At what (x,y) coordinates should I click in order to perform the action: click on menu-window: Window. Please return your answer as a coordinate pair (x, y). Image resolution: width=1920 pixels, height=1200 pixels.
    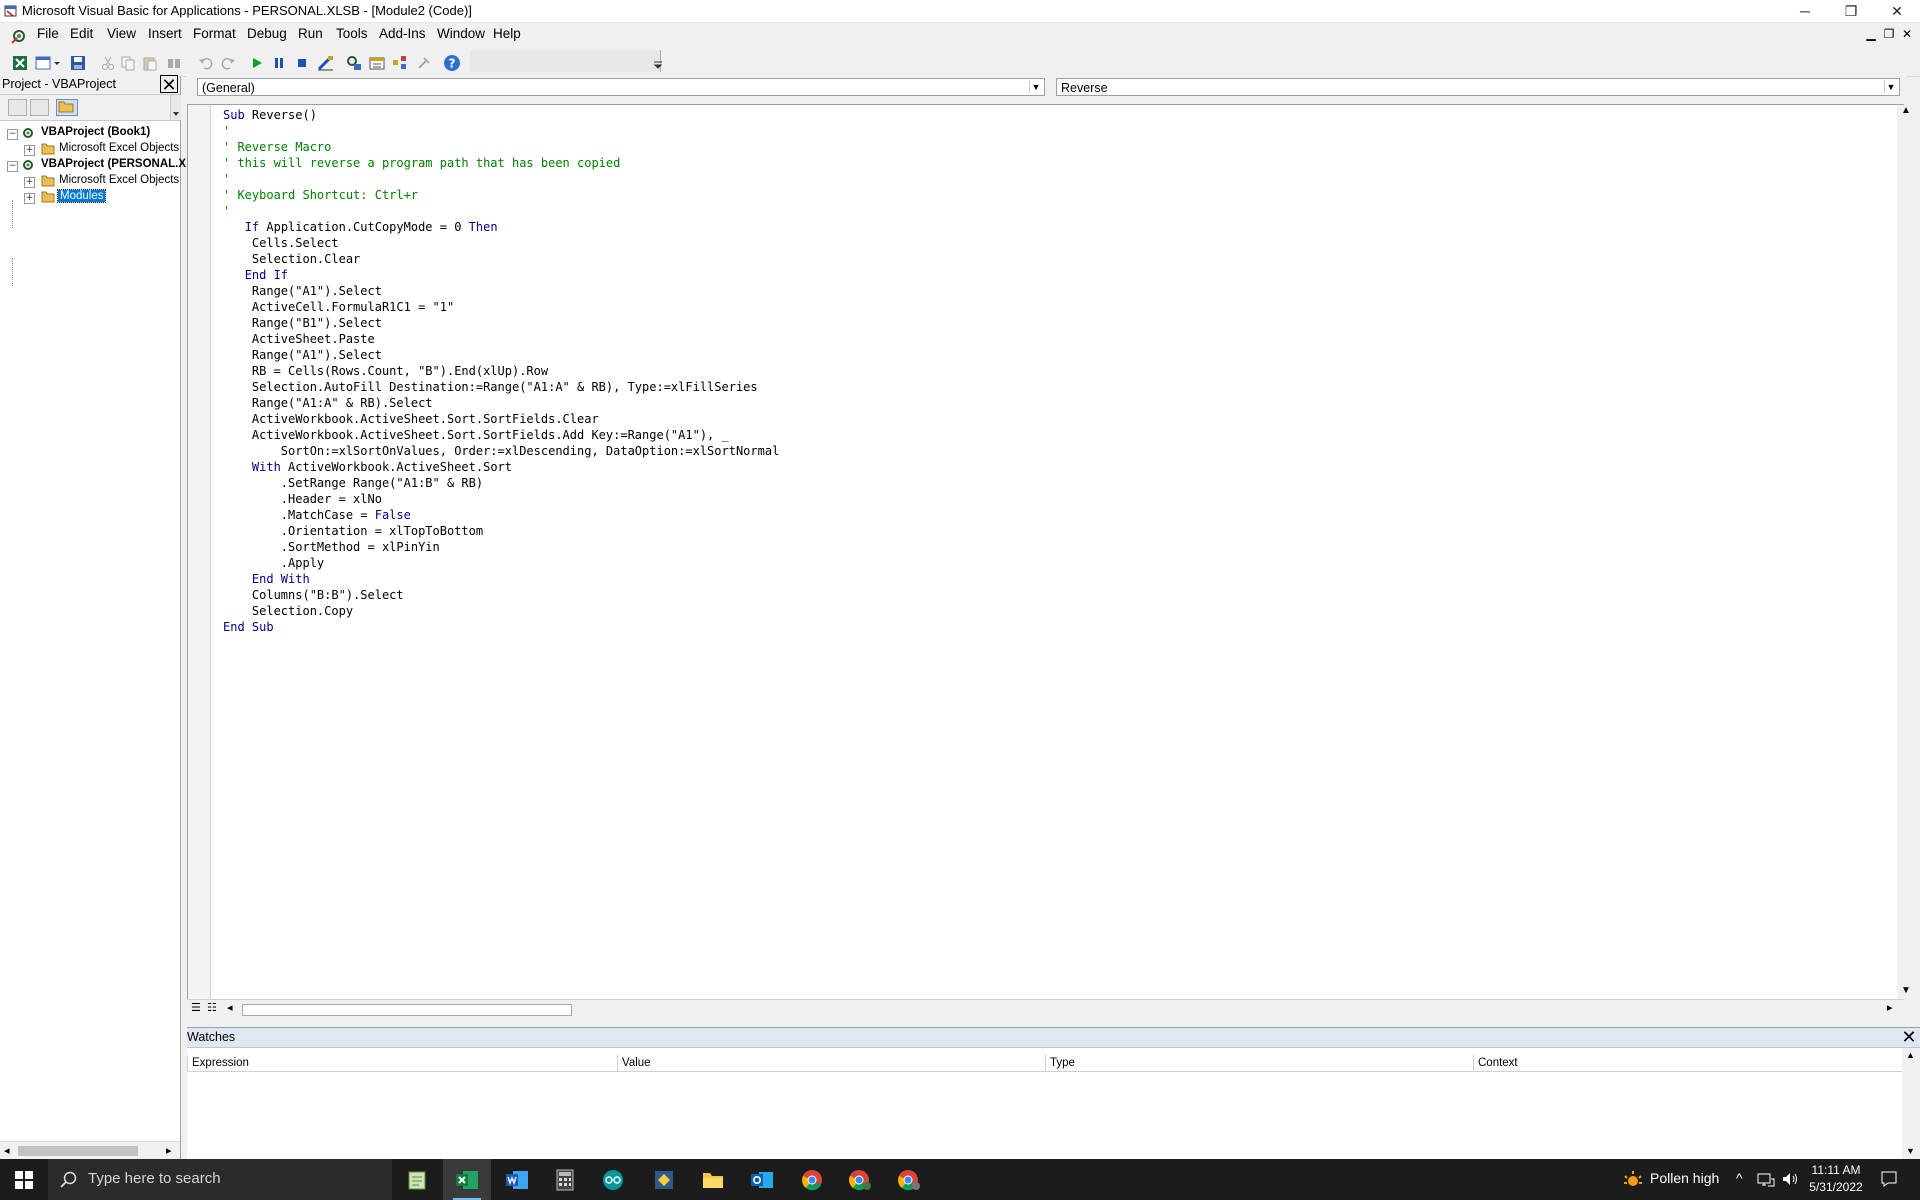
    Looking at the image, I should click on (461, 33).